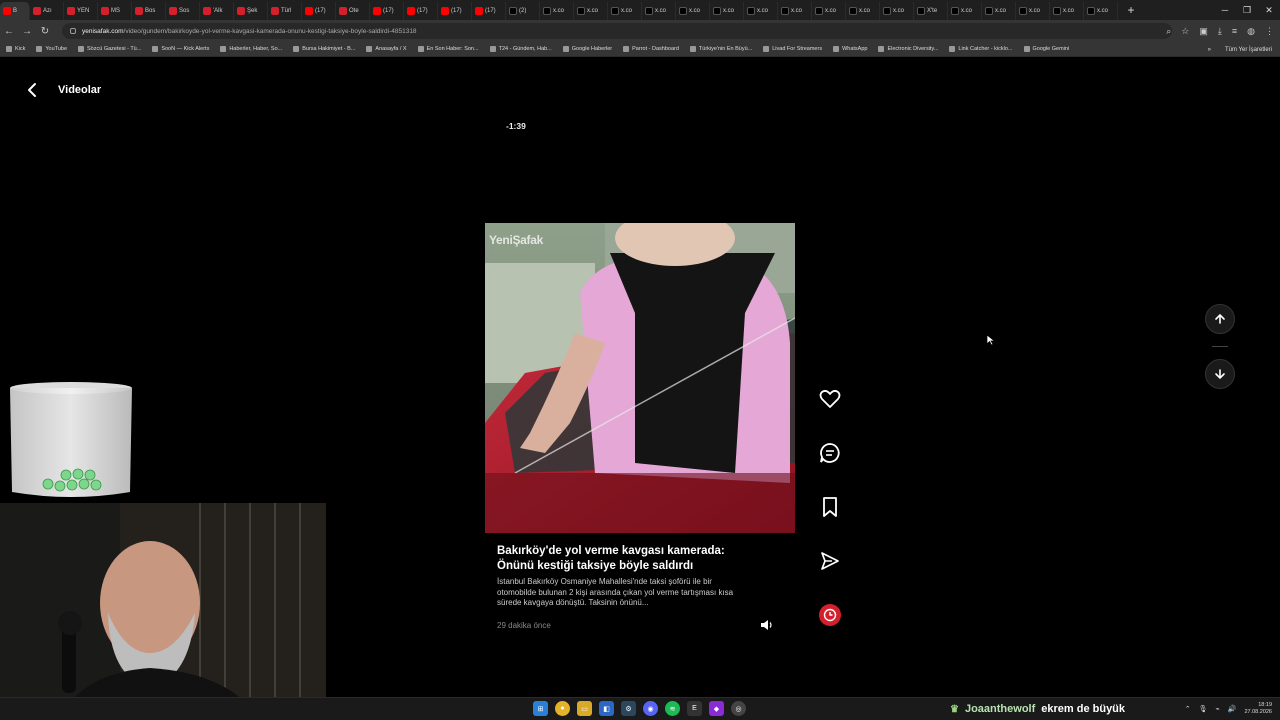 The width and height of the screenshot is (1280, 720). Describe the element at coordinates (628, 708) in the screenshot. I see `steam-icon: ⚙` at that location.